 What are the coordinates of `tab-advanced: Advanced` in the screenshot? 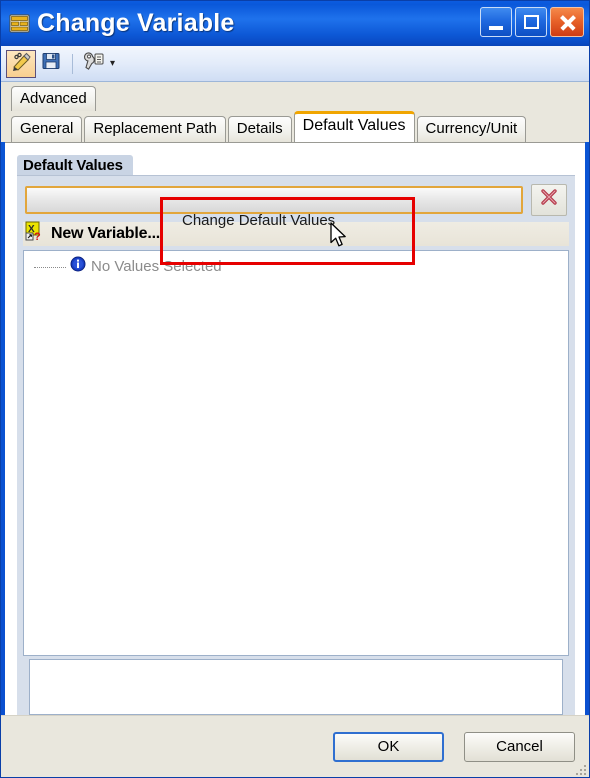 It's located at (53, 99).